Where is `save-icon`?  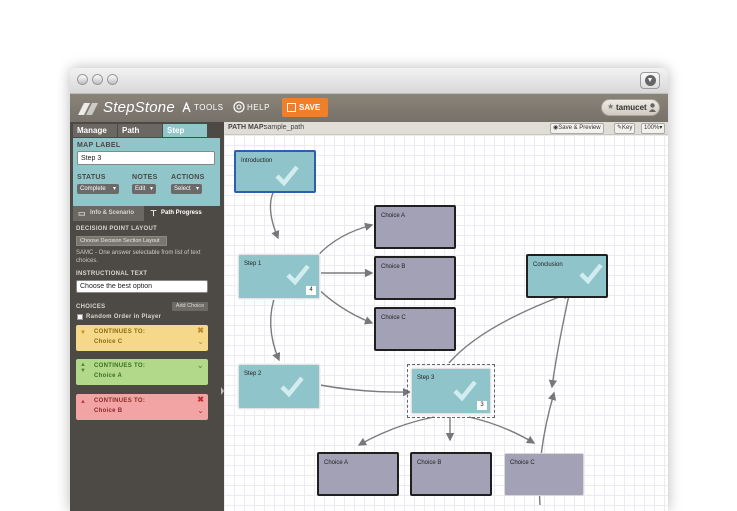
save-icon is located at coordinates (291, 107).